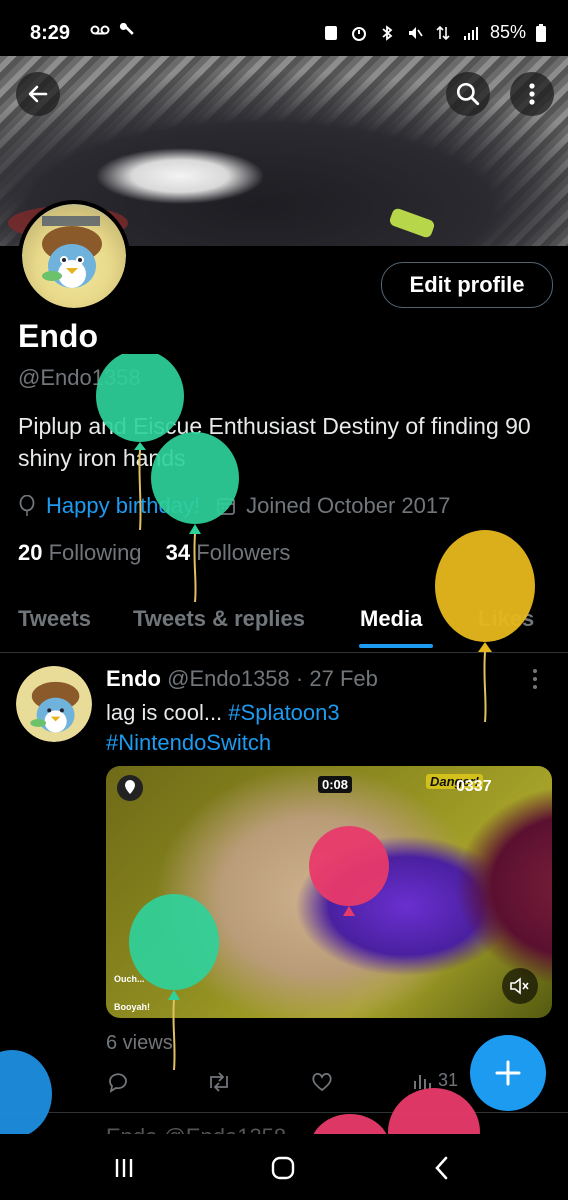 This screenshot has width=568, height=1200. I want to click on recycle-icon, so click(330, 32).